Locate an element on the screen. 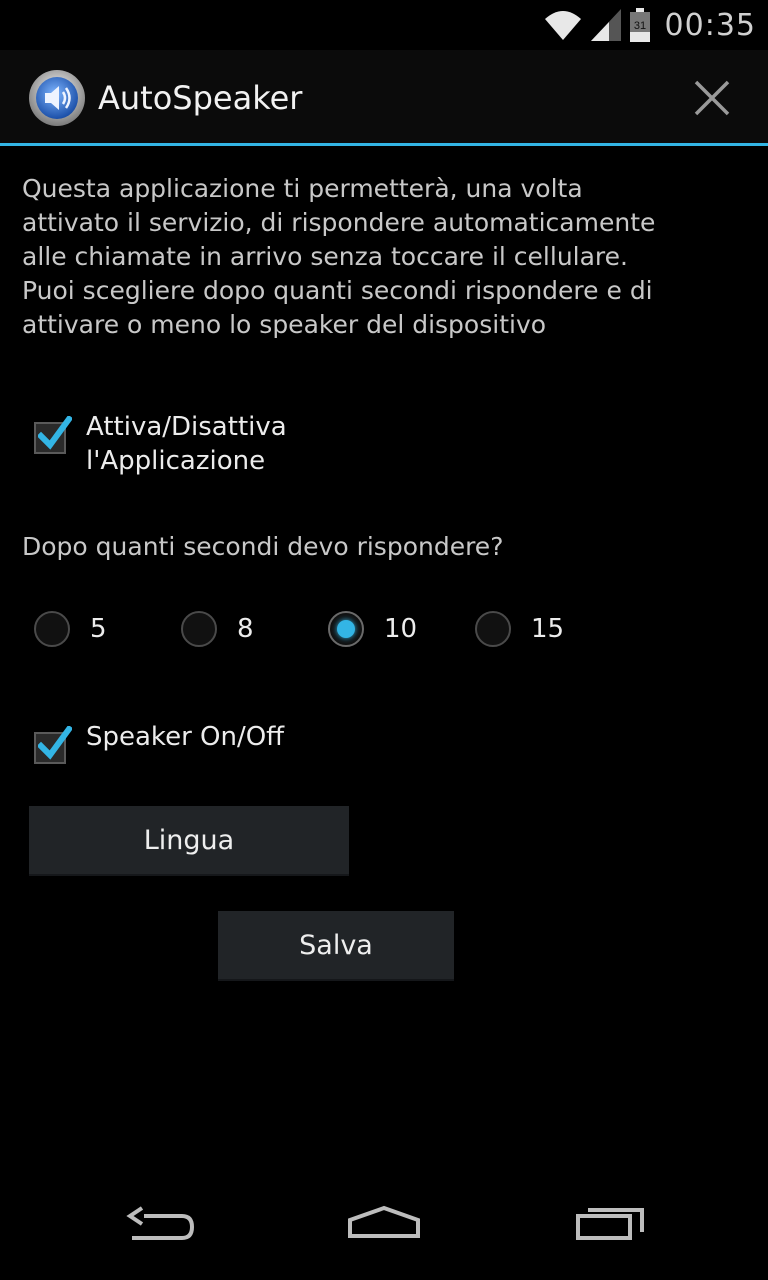 The width and height of the screenshot is (768, 1280). radio-label: 10 is located at coordinates (401, 629).